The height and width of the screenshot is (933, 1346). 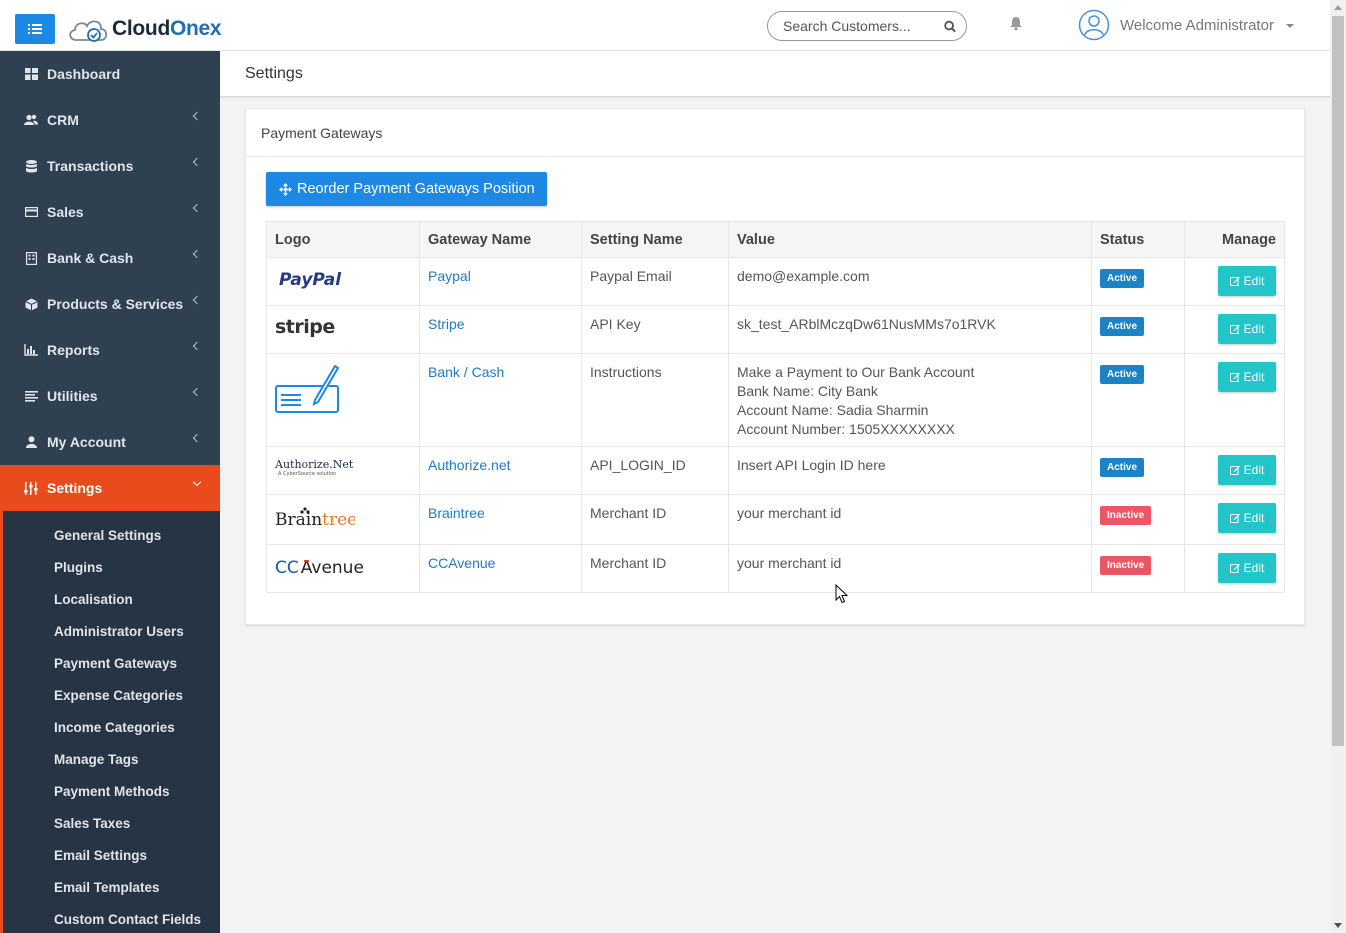 What do you see at coordinates (110, 442) in the screenshot?
I see `sidebar-item-my-account: My Account` at bounding box center [110, 442].